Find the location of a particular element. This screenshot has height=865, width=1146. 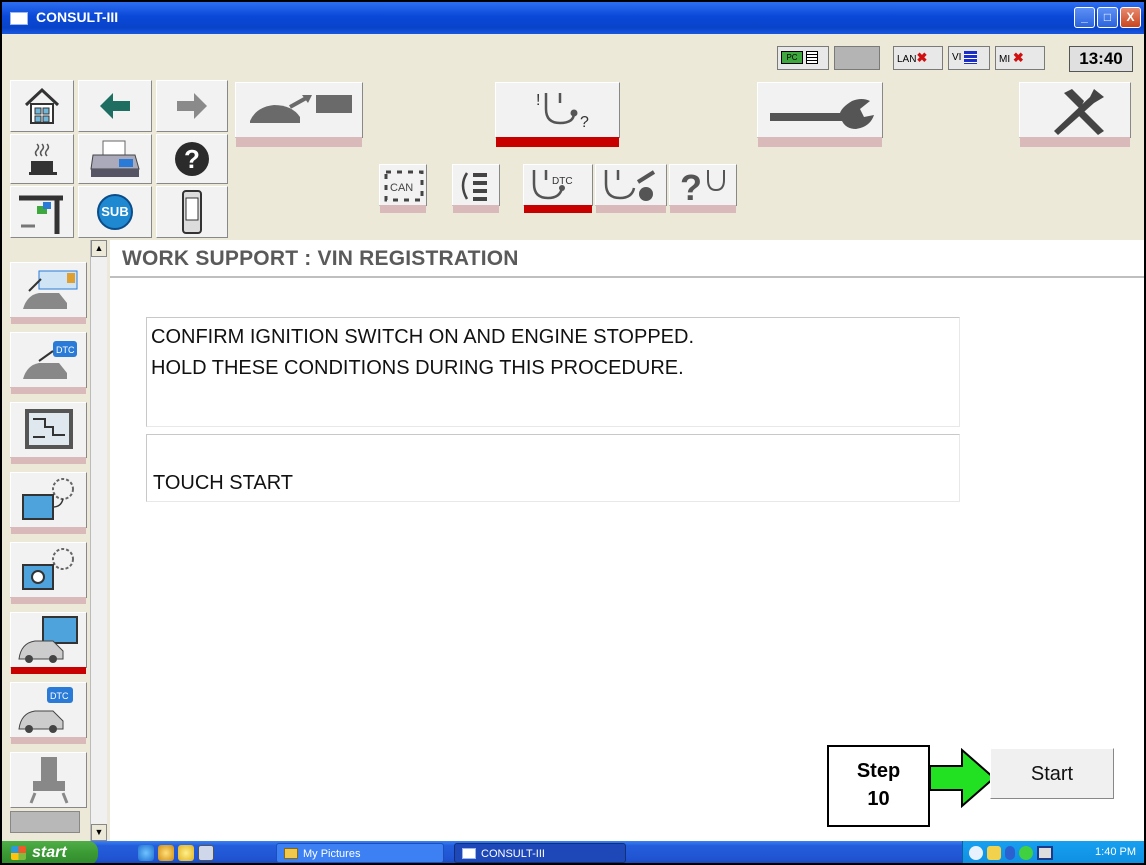

mi-disconnected-icon: ✖ is located at coordinates (1018, 57).